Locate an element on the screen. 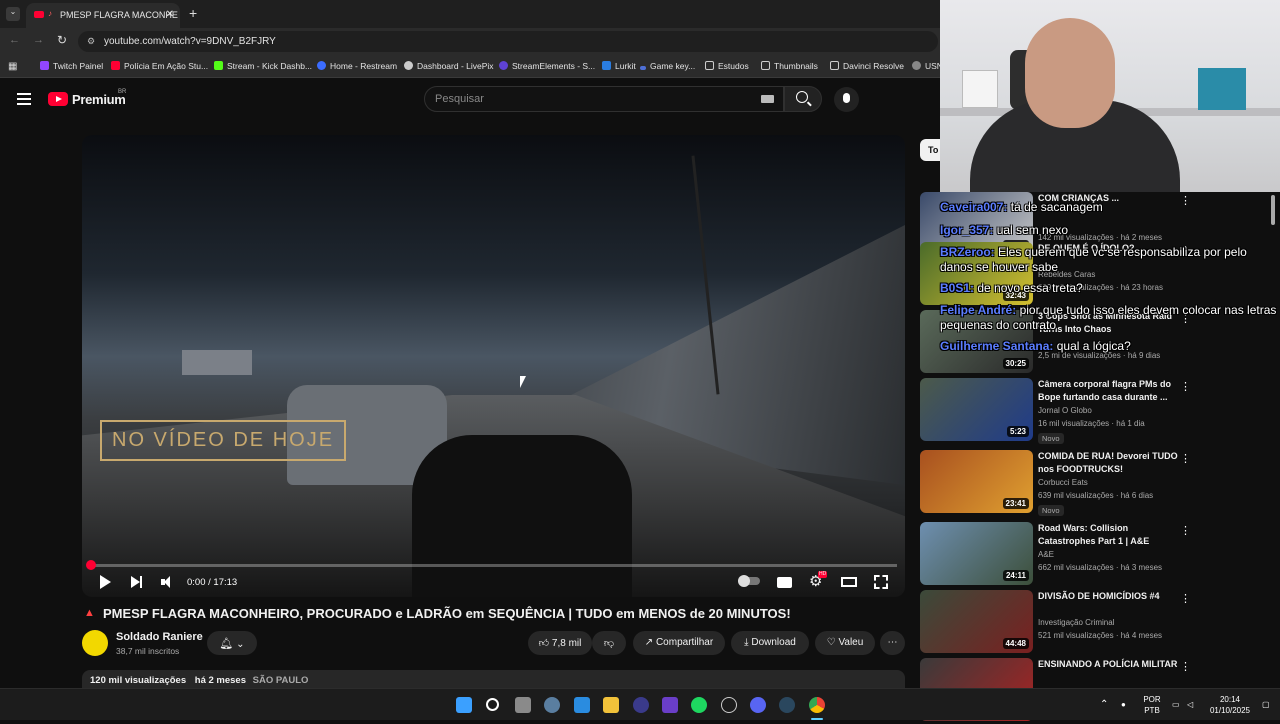 This screenshot has height=724, width=1280. next-icon is located at coordinates (137, 582).